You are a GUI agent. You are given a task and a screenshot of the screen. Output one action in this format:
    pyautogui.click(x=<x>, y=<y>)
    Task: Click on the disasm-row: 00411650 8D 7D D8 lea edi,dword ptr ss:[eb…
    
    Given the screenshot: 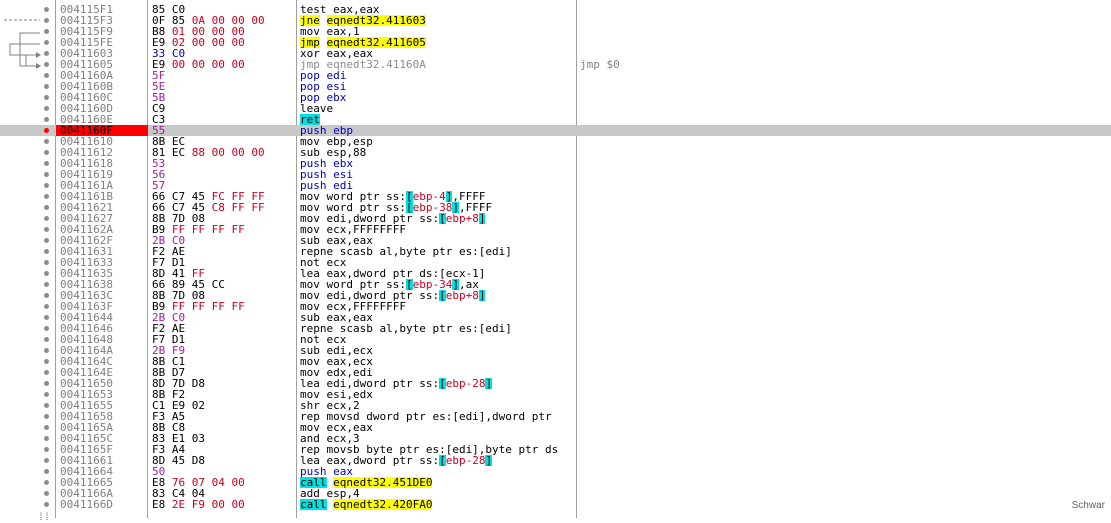 What is the action you would take?
    pyautogui.click(x=555, y=383)
    